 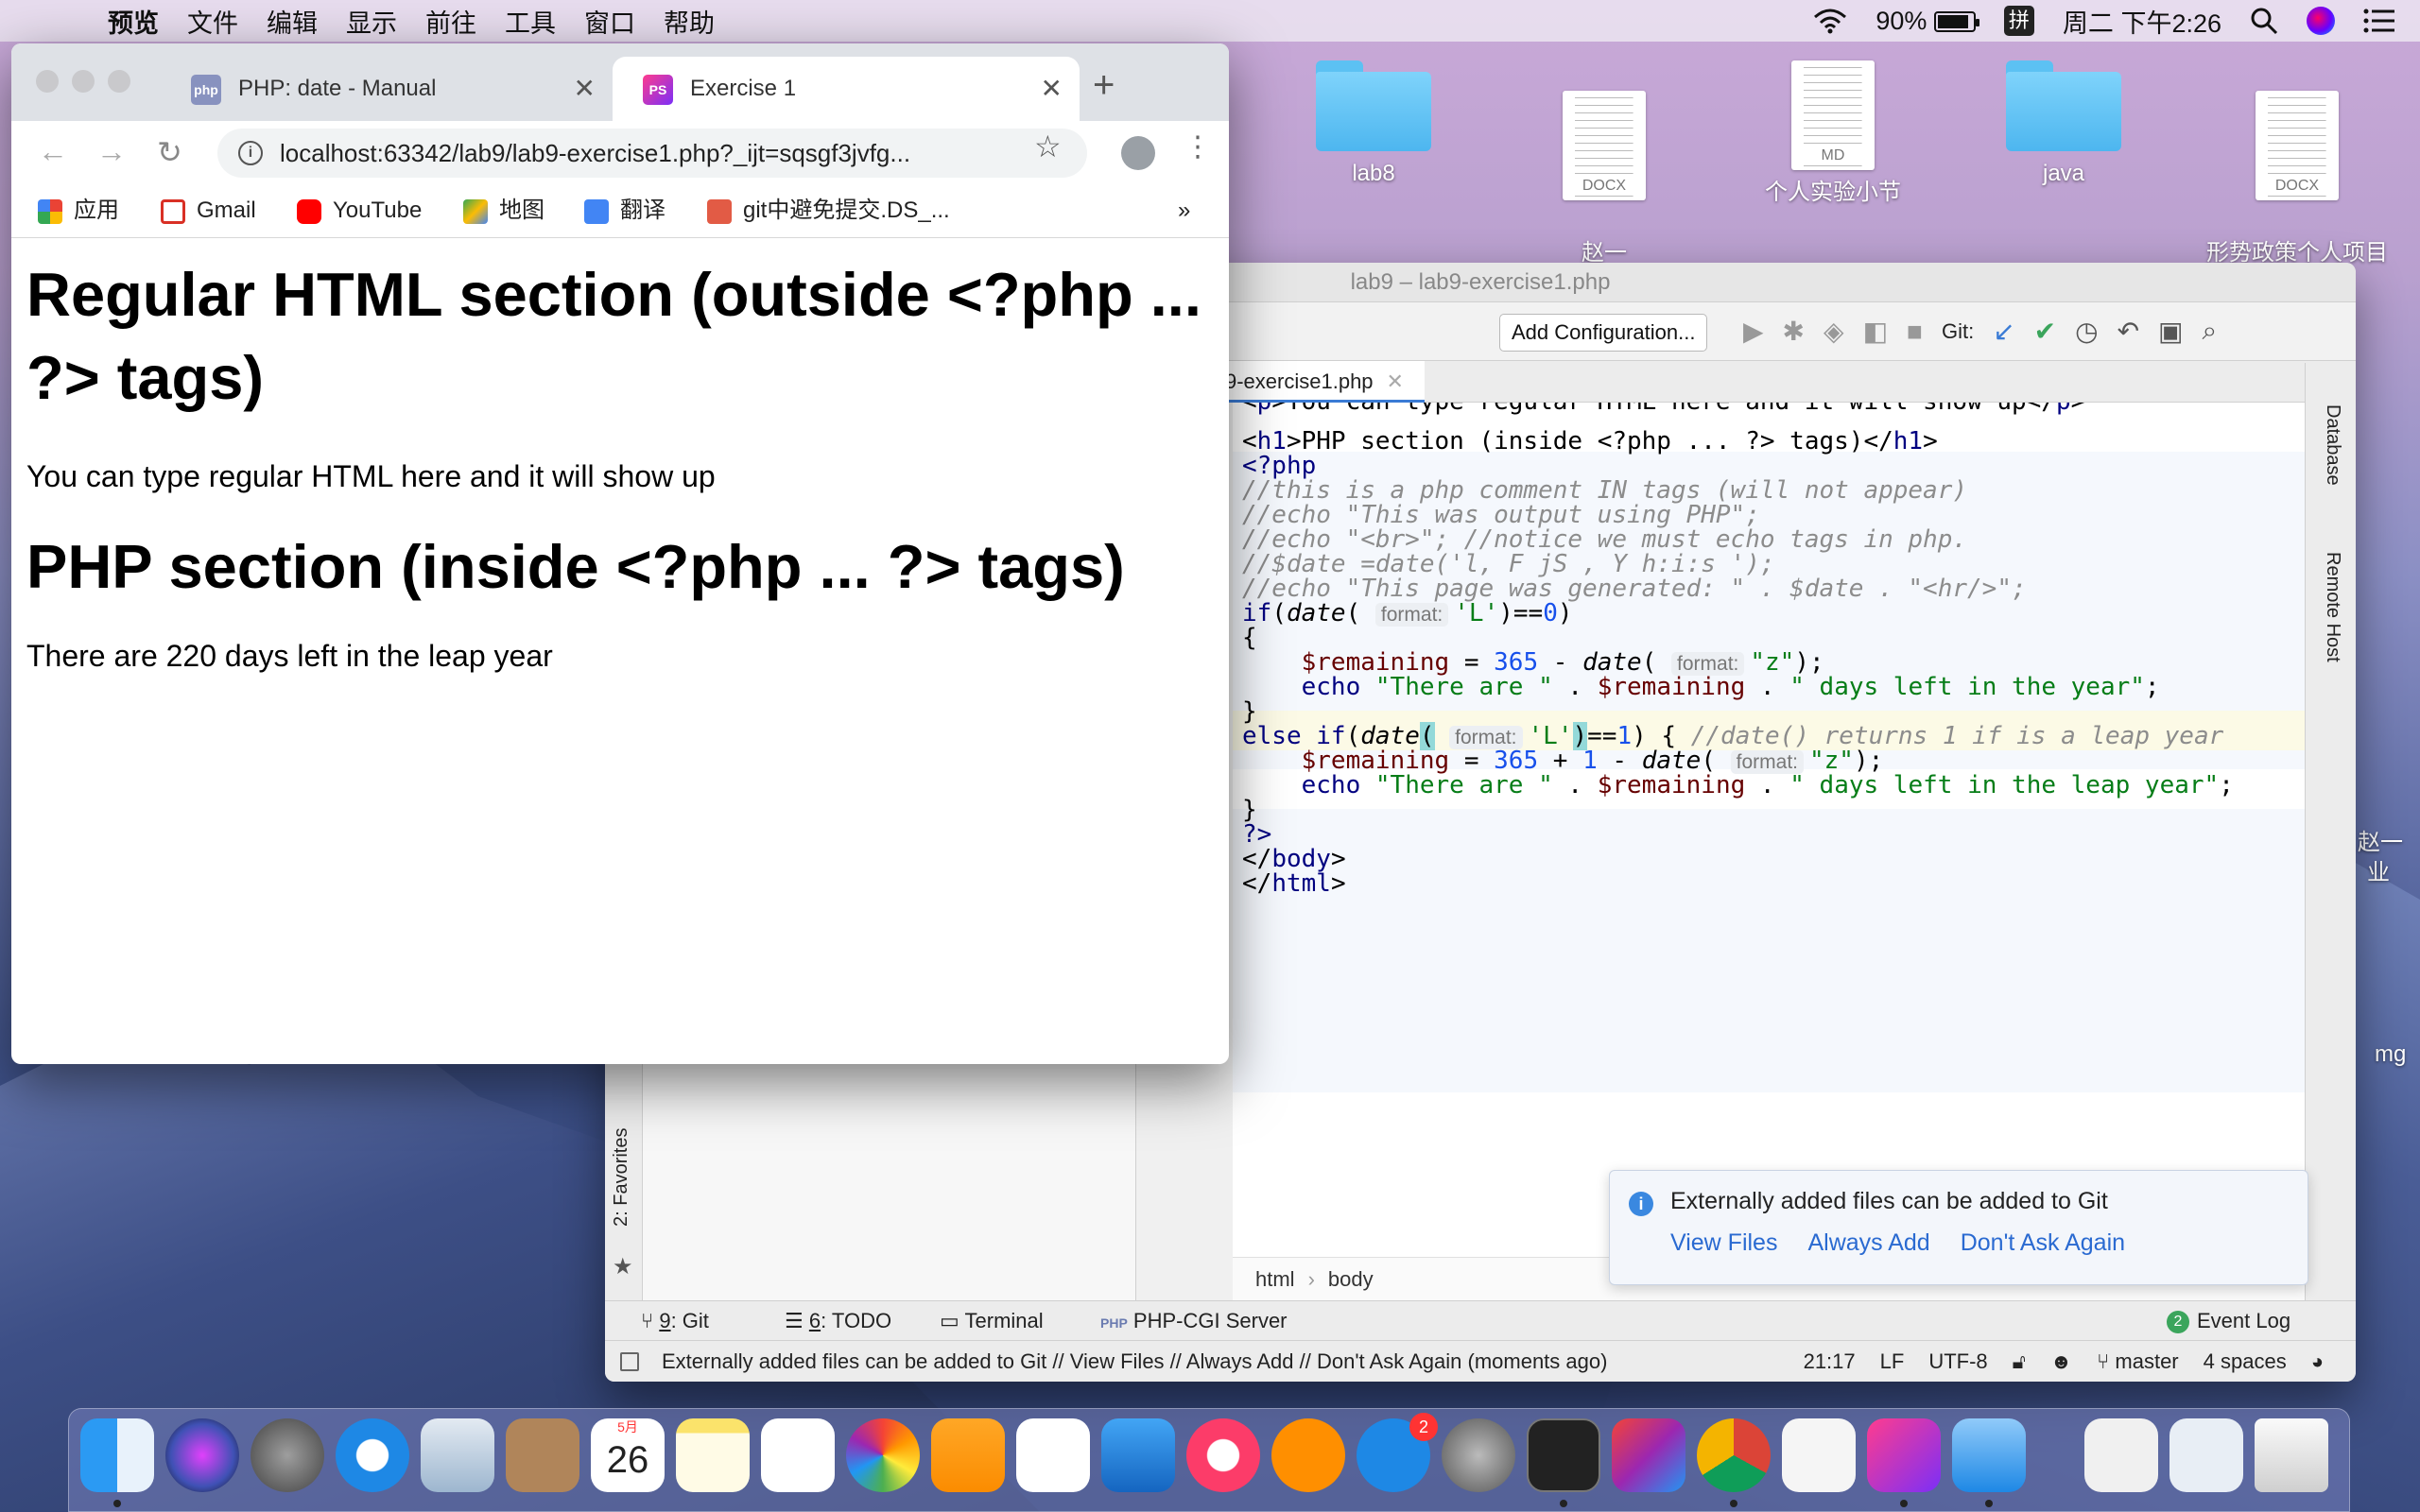 What do you see at coordinates (1819, 1455) in the screenshot?
I see `typora-icon` at bounding box center [1819, 1455].